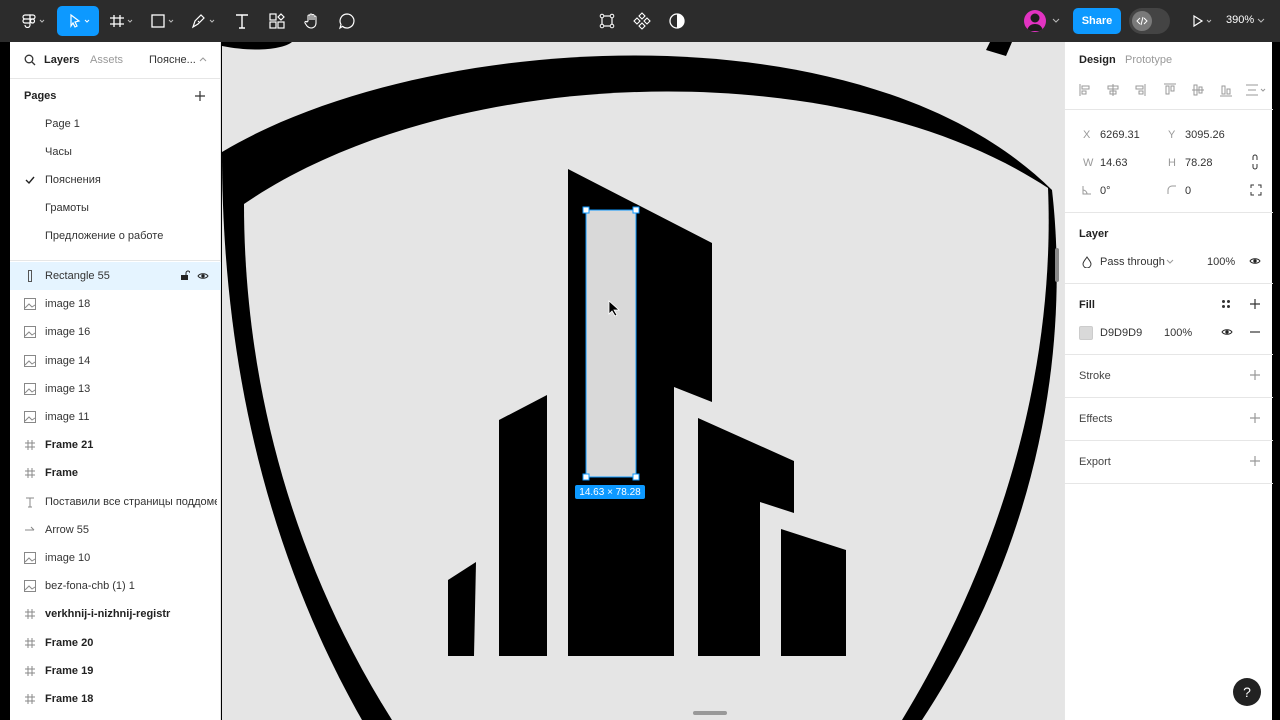  Describe the element at coordinates (67, 208) in the screenshot. I see `page-item: Грамоты` at that location.